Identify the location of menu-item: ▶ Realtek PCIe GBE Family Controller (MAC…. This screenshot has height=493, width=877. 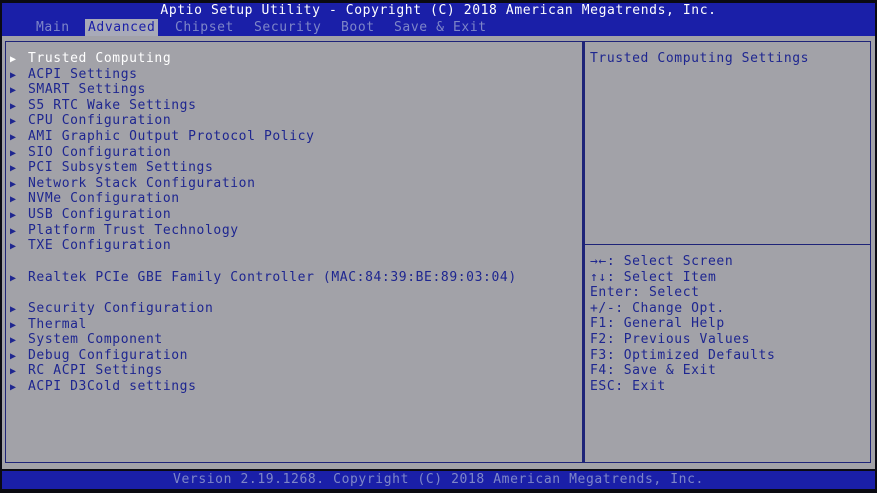
(263, 277).